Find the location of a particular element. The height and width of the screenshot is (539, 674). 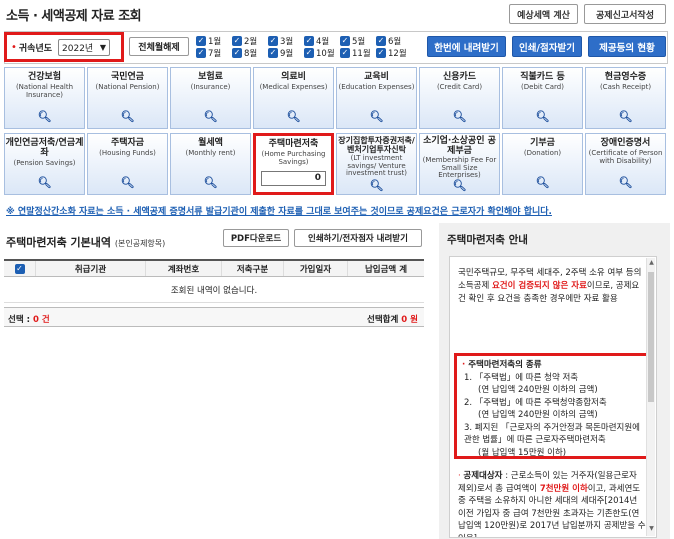

column-join-date: 가입일자 is located at coordinates (316, 268).